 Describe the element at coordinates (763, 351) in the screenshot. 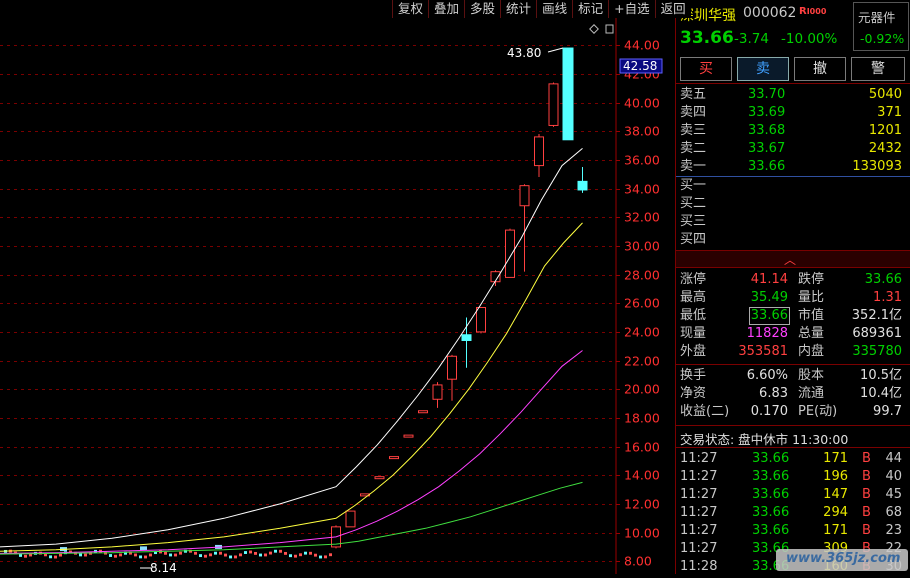

I see `outer-volume-value: 353581` at that location.